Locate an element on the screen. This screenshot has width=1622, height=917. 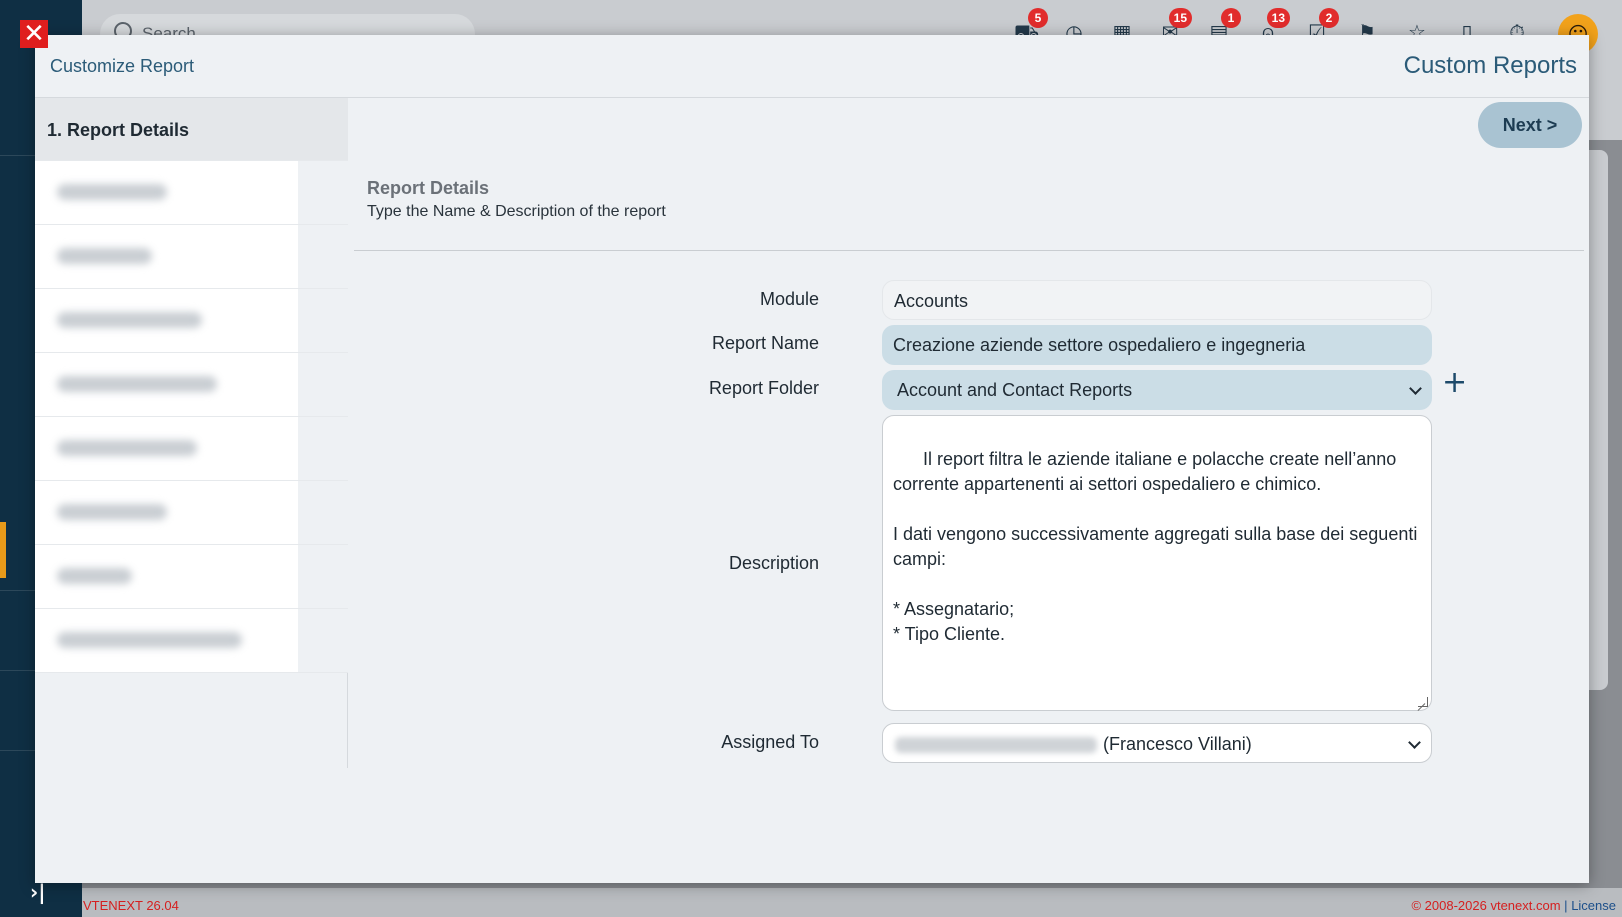
assigned-to-label: Assigned To is located at coordinates (770, 742).